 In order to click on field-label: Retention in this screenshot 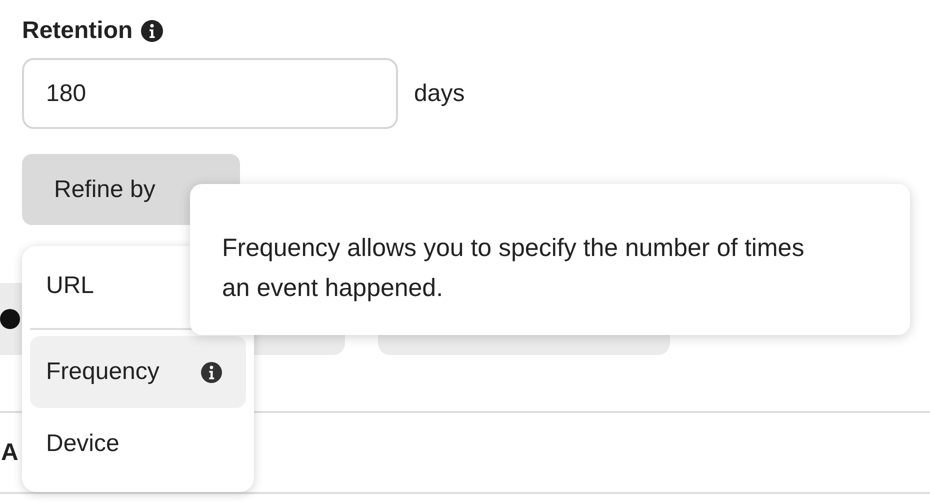, I will do `click(77, 31)`.